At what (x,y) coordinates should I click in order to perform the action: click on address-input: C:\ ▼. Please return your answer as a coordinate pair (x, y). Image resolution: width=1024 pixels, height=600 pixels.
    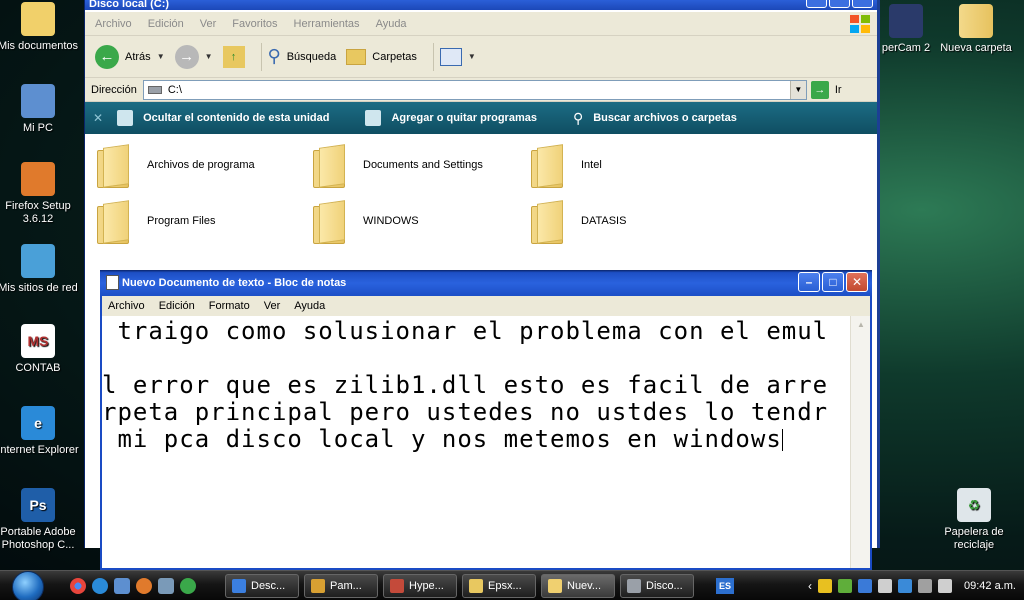
    Looking at the image, I should click on (474, 89).